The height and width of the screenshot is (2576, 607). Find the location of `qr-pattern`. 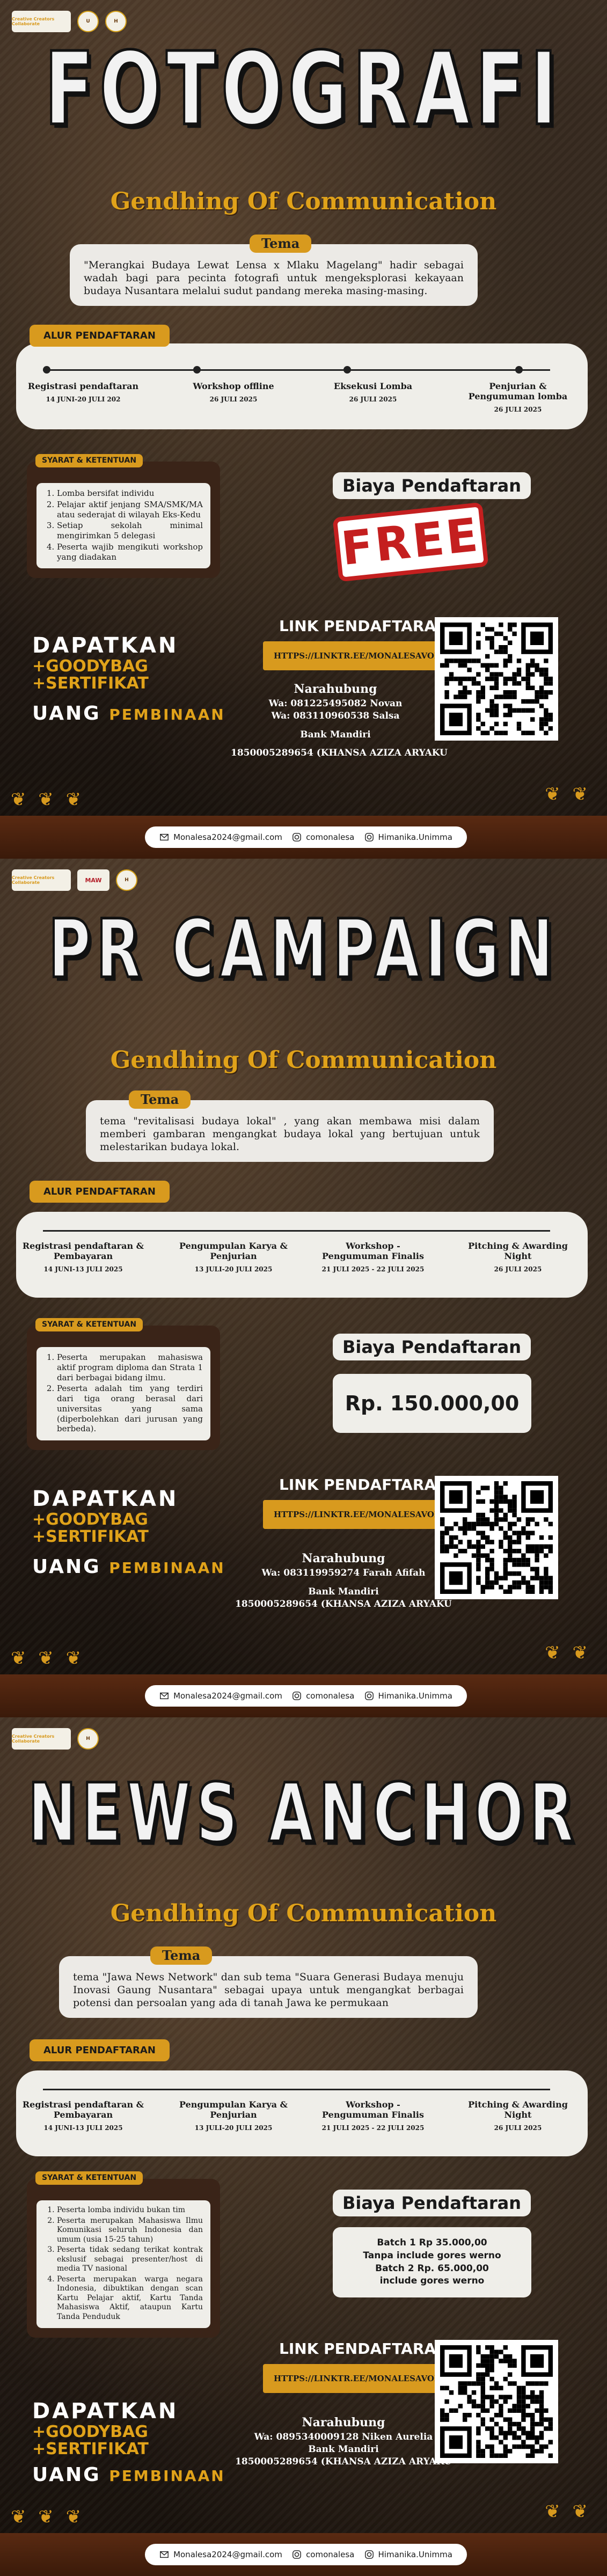

qr-pattern is located at coordinates (496, 2401).